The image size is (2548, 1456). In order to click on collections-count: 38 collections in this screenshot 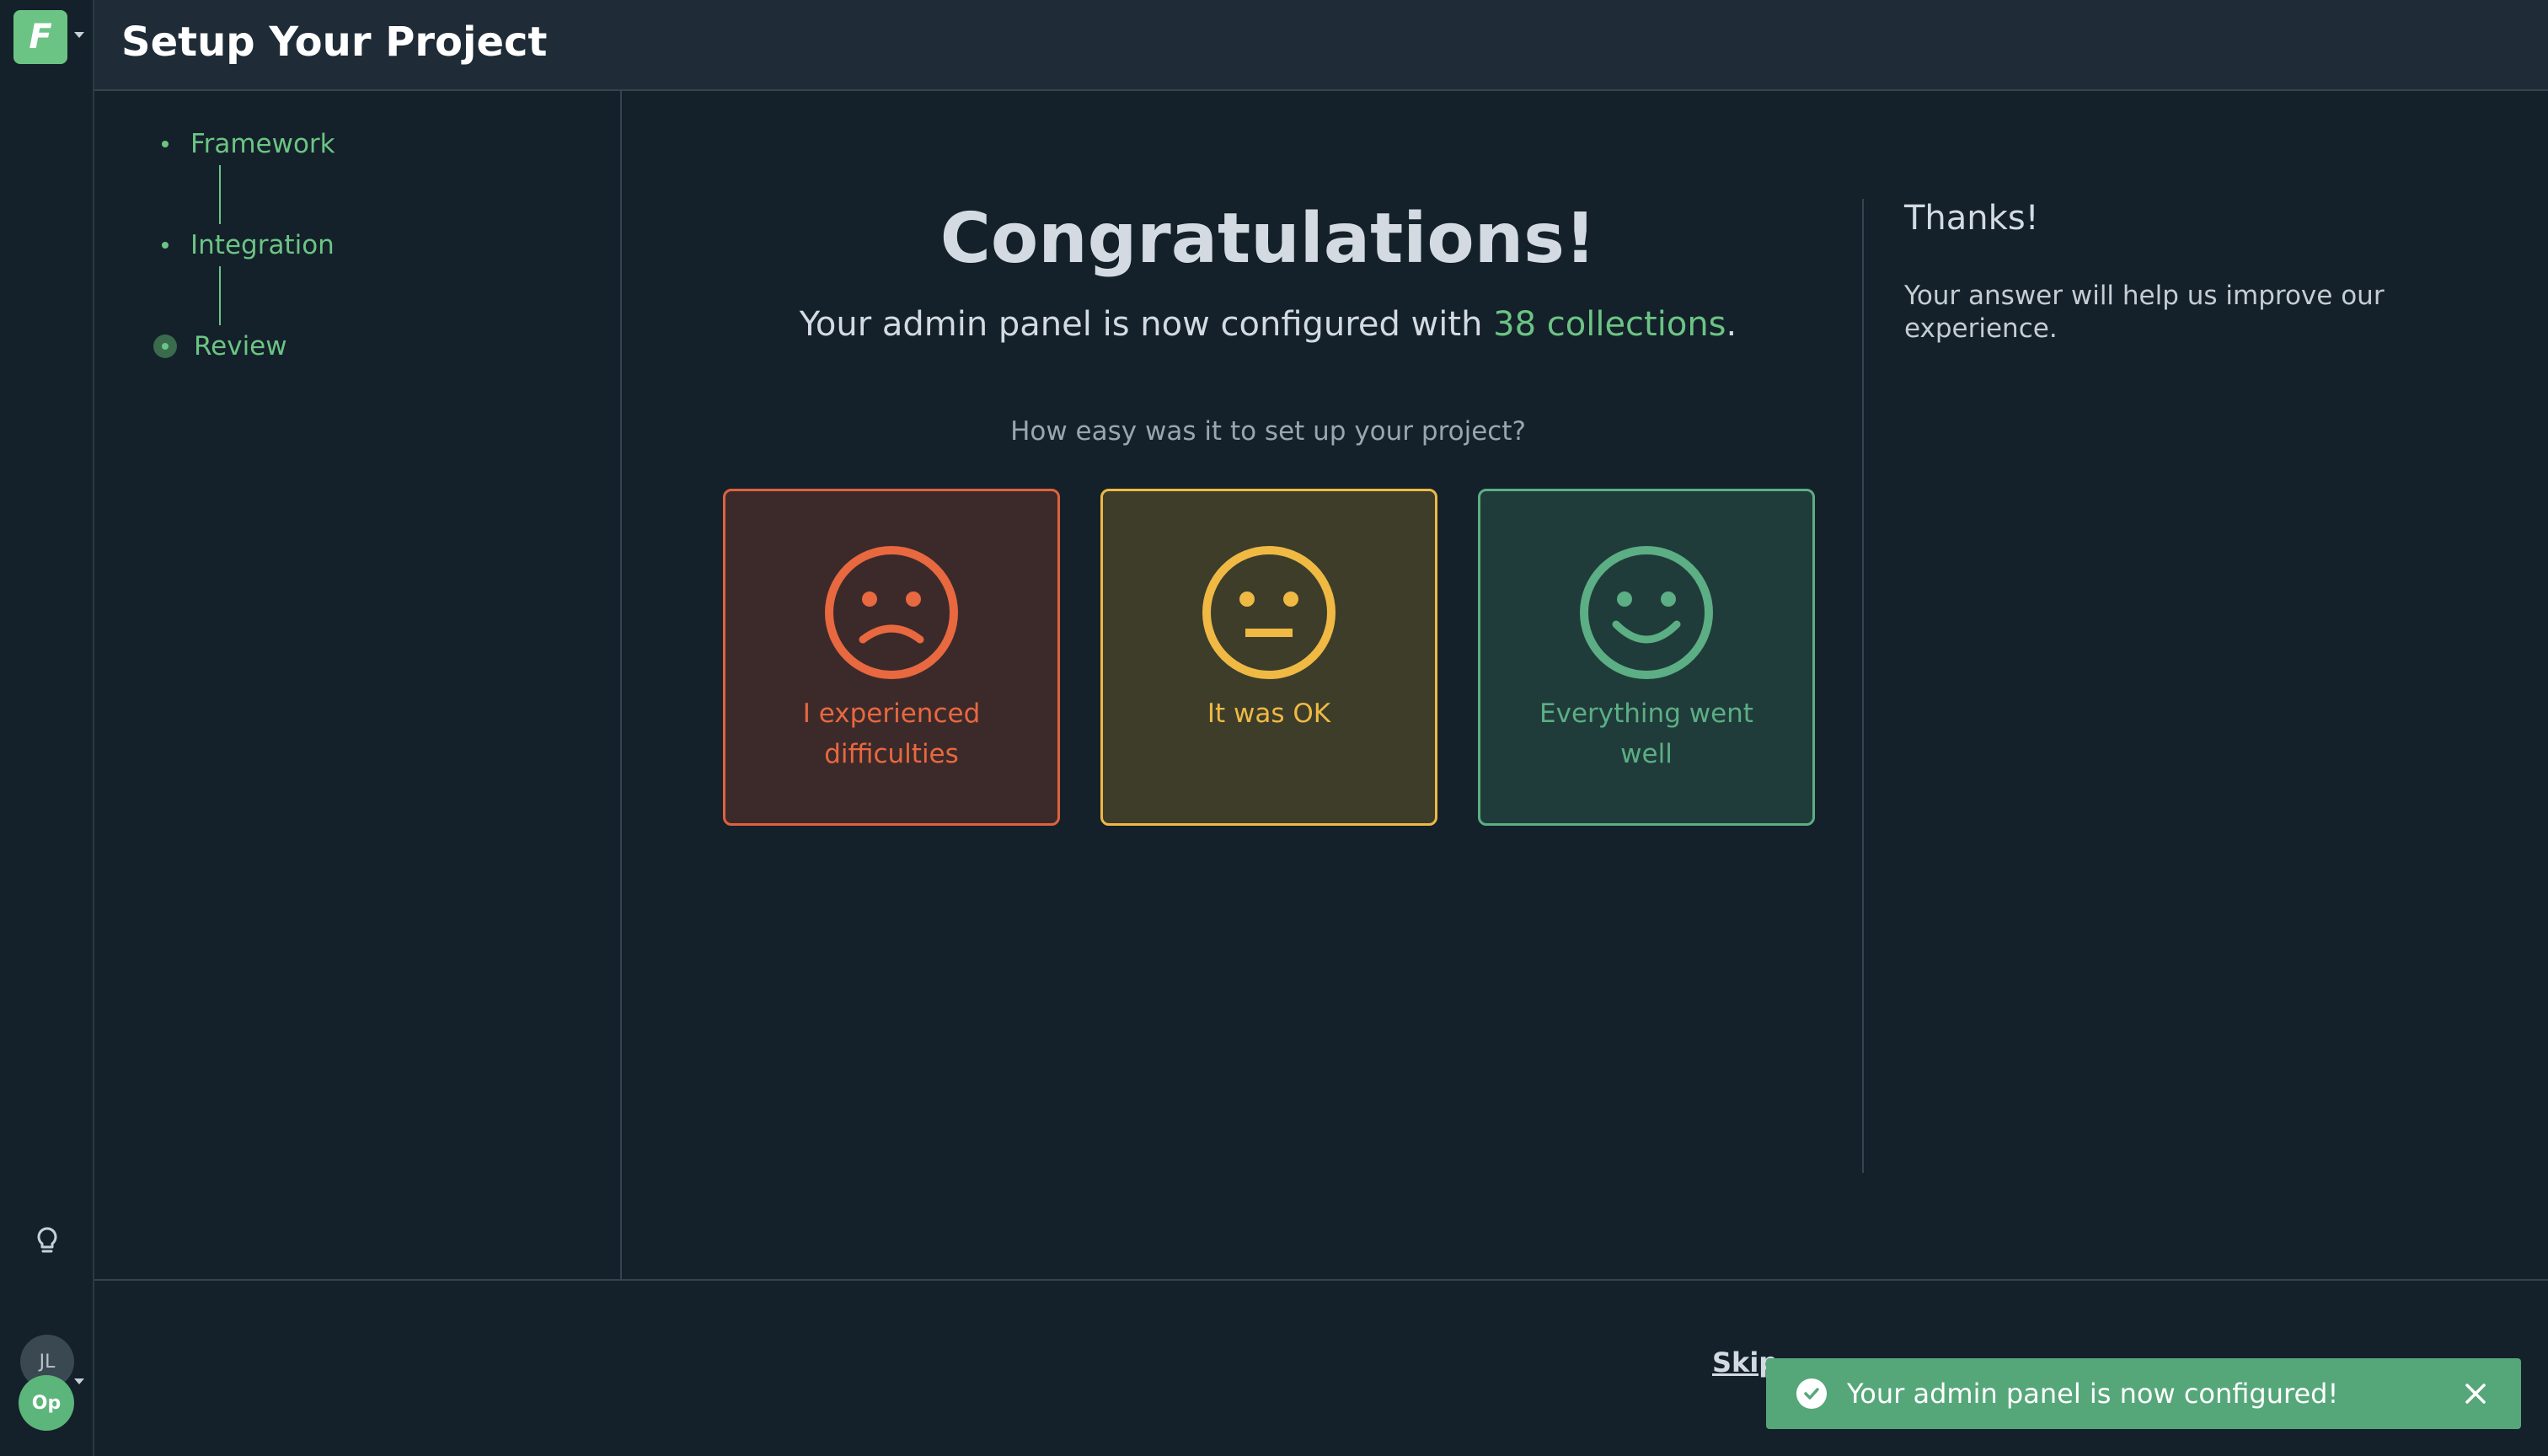, I will do `click(1609, 324)`.